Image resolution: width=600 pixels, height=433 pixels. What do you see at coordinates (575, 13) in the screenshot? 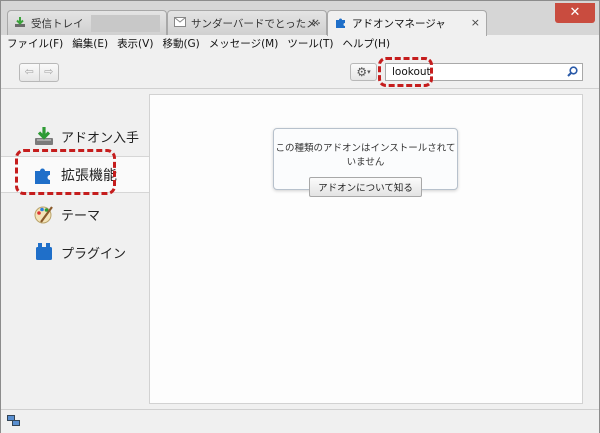
I see `window-close-button: ✕` at bounding box center [575, 13].